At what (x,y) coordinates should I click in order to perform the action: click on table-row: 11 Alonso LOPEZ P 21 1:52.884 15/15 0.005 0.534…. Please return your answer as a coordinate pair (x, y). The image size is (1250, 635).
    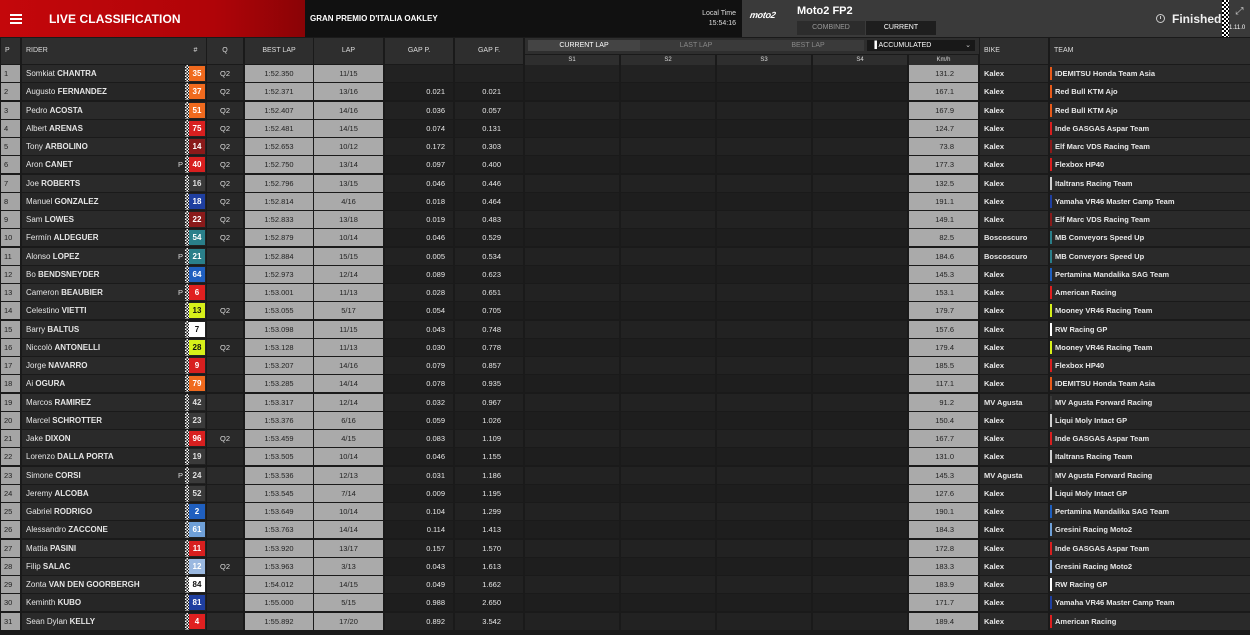
    Looking at the image, I should click on (625, 256).